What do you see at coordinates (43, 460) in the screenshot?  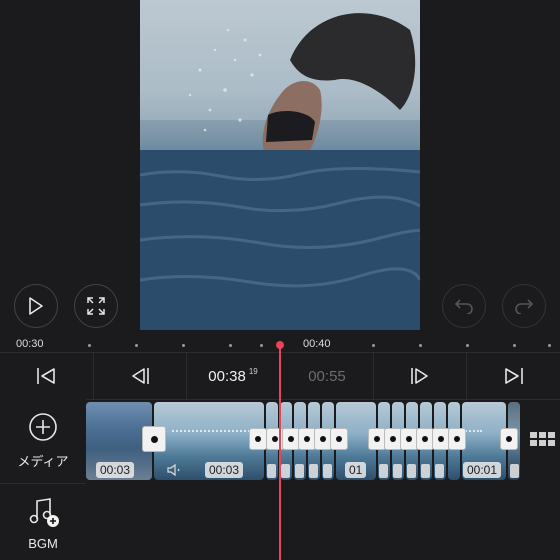 I see `media-label: メディア` at bounding box center [43, 460].